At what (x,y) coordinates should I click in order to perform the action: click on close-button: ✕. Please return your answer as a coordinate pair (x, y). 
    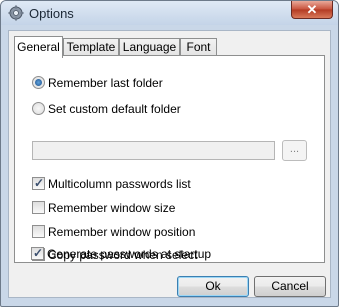
    Looking at the image, I should click on (312, 10).